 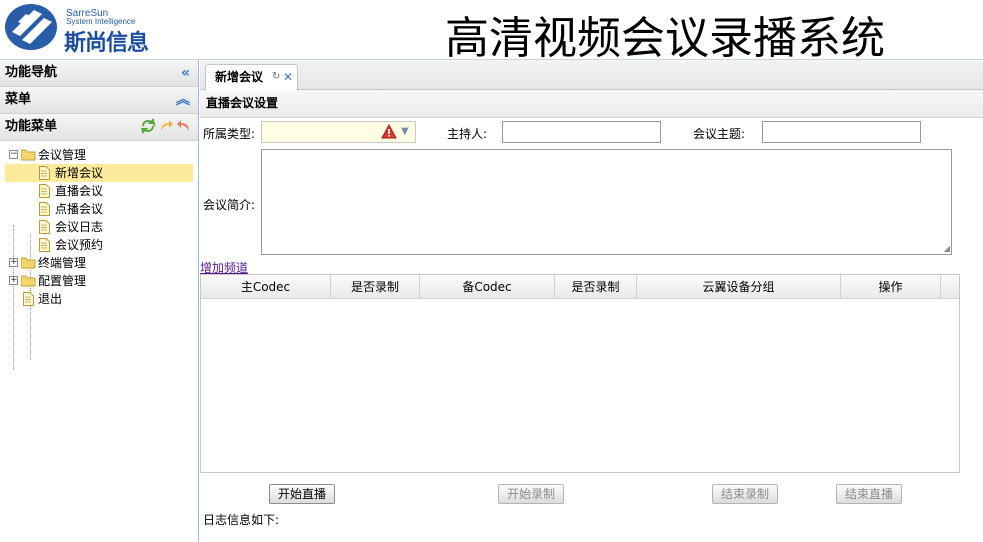 What do you see at coordinates (99, 100) in the screenshot?
I see `menu-panel-header: 菜单 ︽` at bounding box center [99, 100].